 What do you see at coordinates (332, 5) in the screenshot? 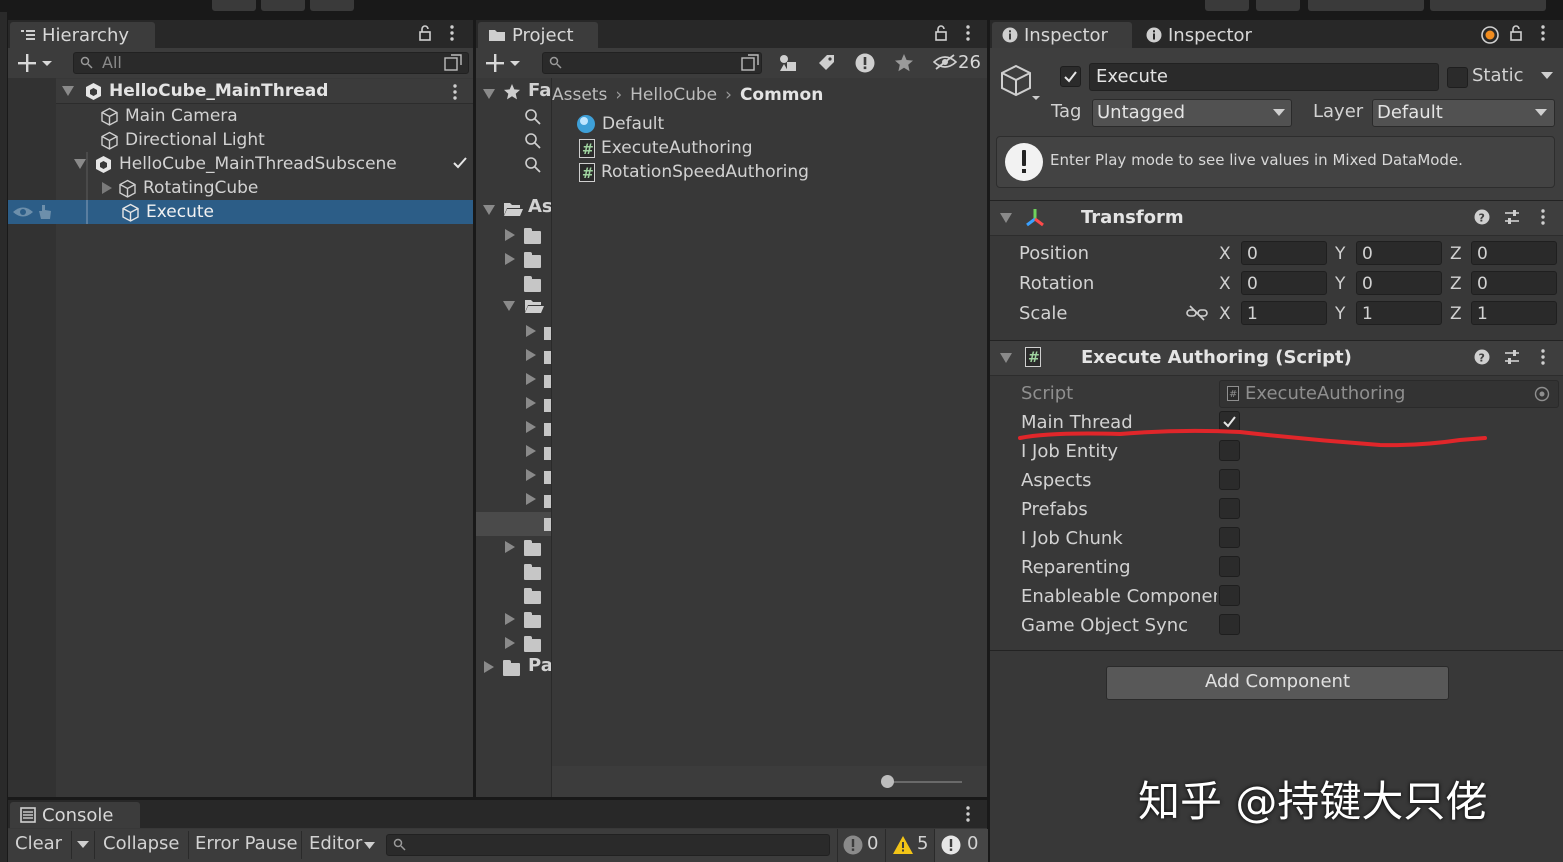
I see `step-button` at bounding box center [332, 5].